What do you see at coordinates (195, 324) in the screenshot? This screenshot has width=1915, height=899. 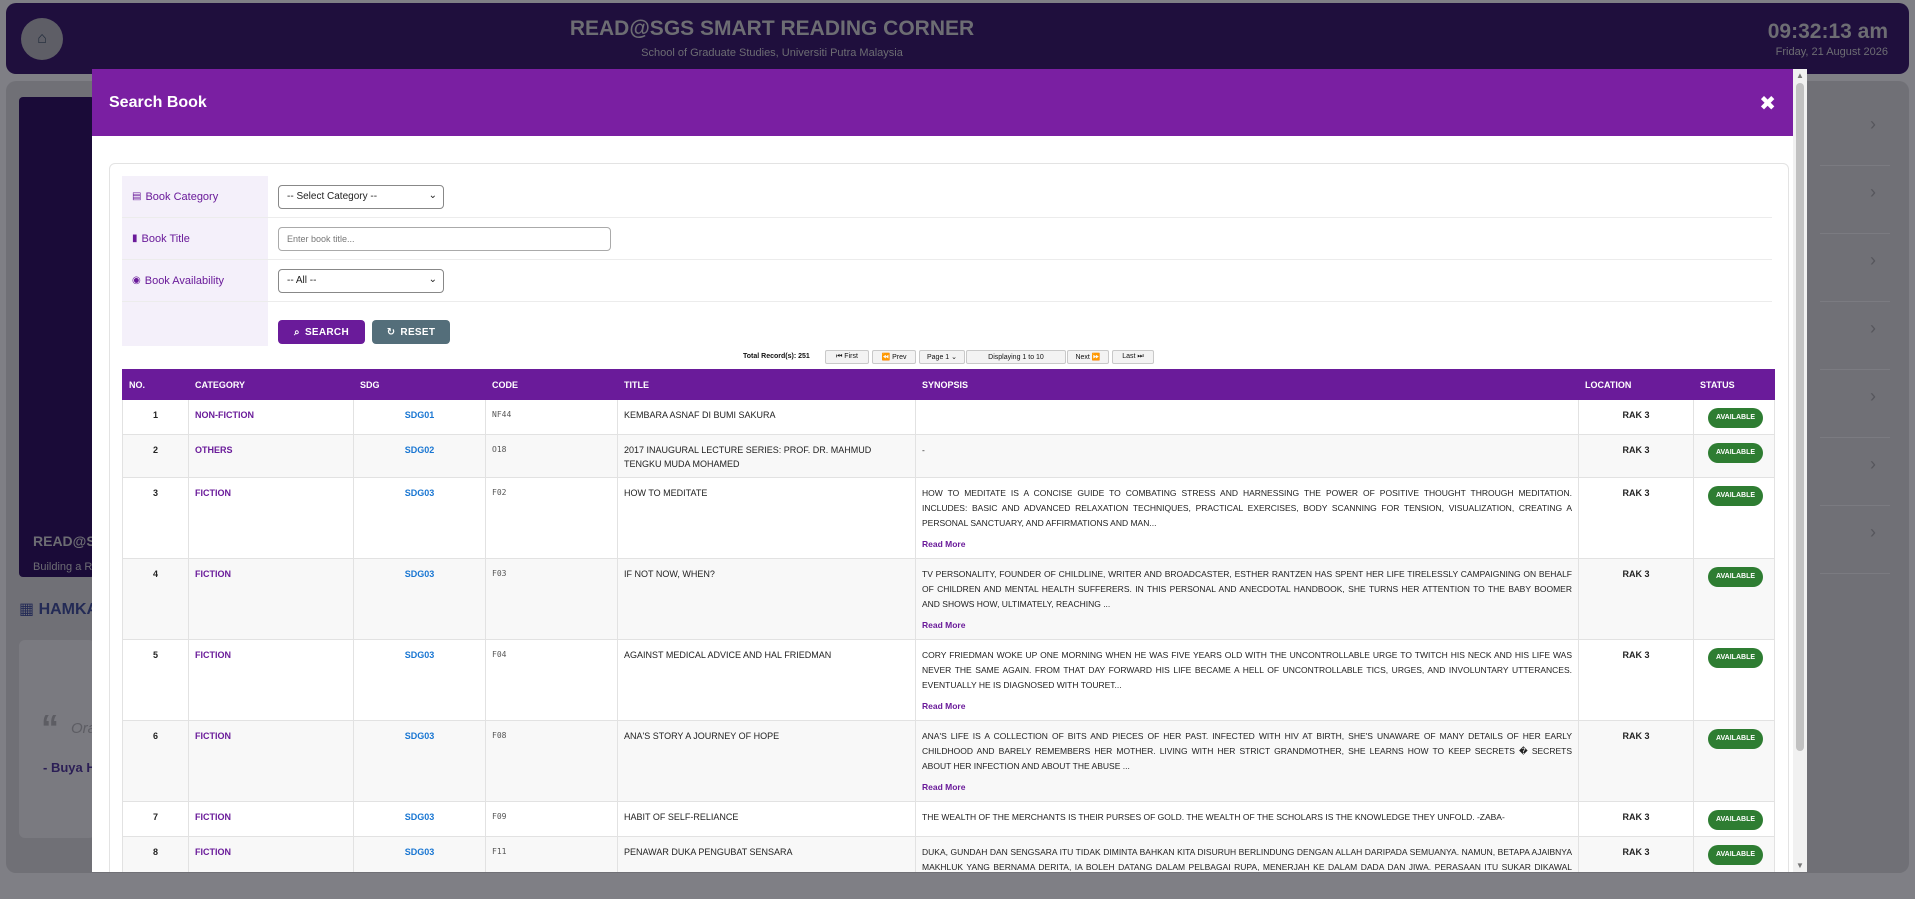 I see `buttons-label-cell` at bounding box center [195, 324].